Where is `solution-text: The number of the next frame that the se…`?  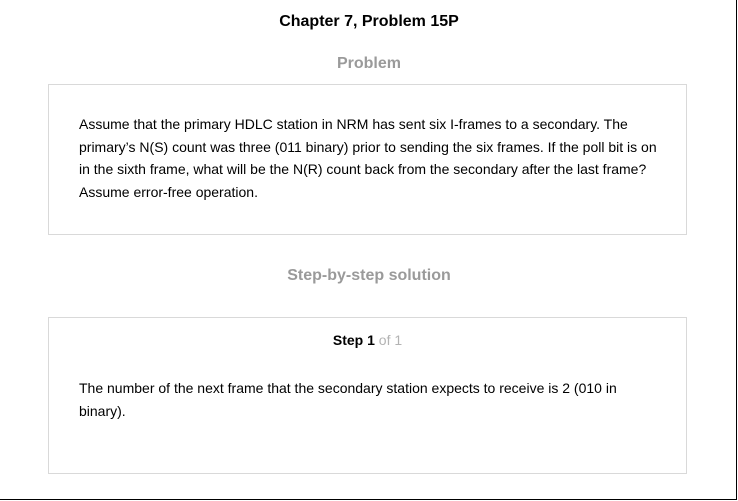
solution-text: The number of the next frame that the se… is located at coordinates (348, 399).